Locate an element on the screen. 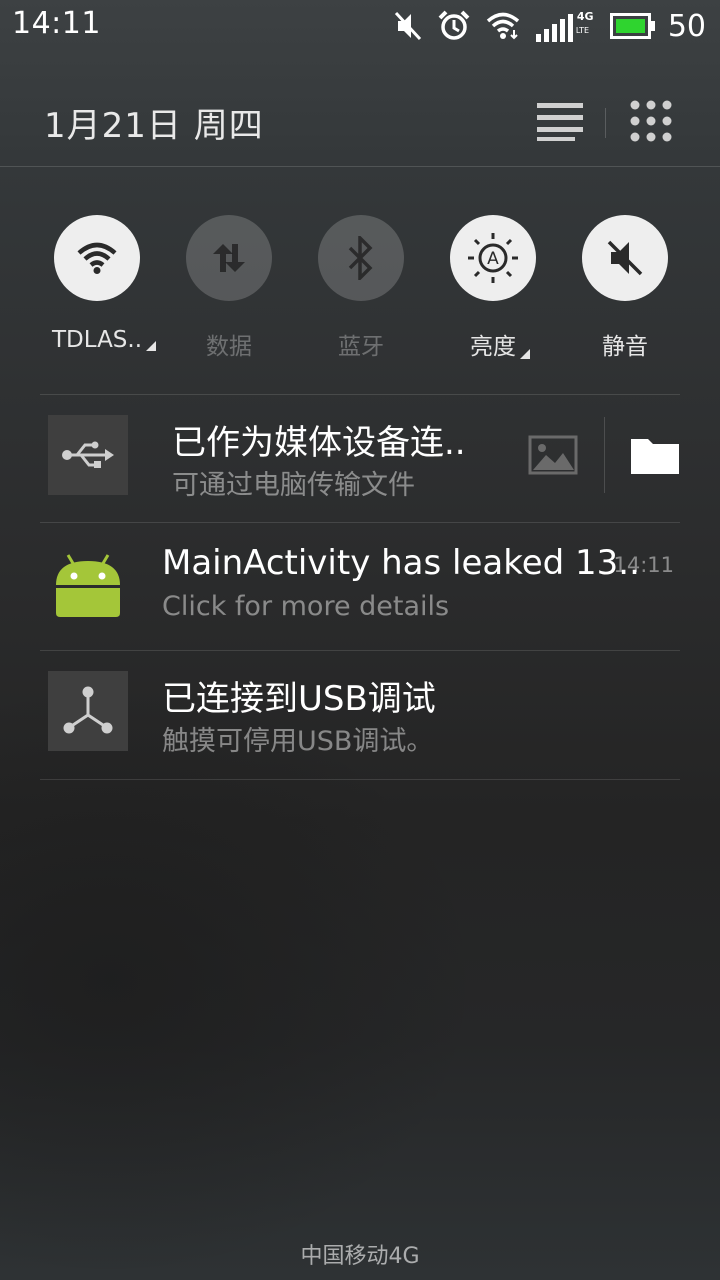 The image size is (720, 1280). battery-percent: 50 is located at coordinates (686, 26).